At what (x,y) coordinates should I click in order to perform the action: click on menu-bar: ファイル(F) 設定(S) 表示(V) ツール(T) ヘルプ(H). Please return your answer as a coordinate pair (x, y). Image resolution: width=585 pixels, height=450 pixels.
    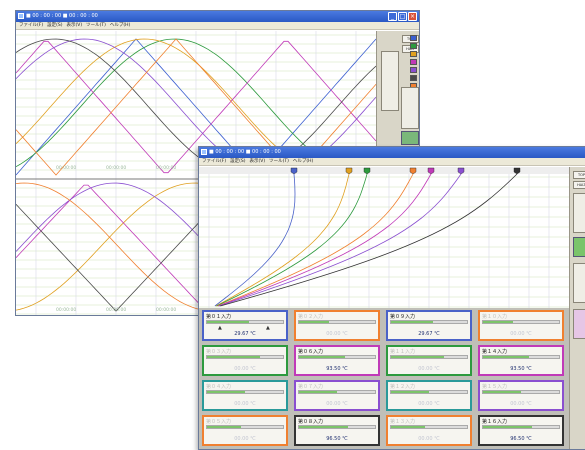
    Looking at the image, I should click on (392, 162).